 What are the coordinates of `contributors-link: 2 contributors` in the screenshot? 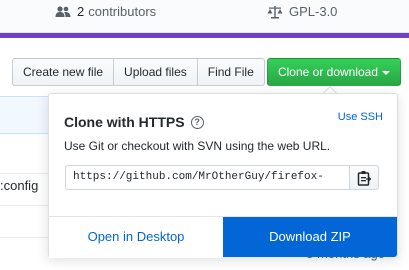 It's located at (105, 11).